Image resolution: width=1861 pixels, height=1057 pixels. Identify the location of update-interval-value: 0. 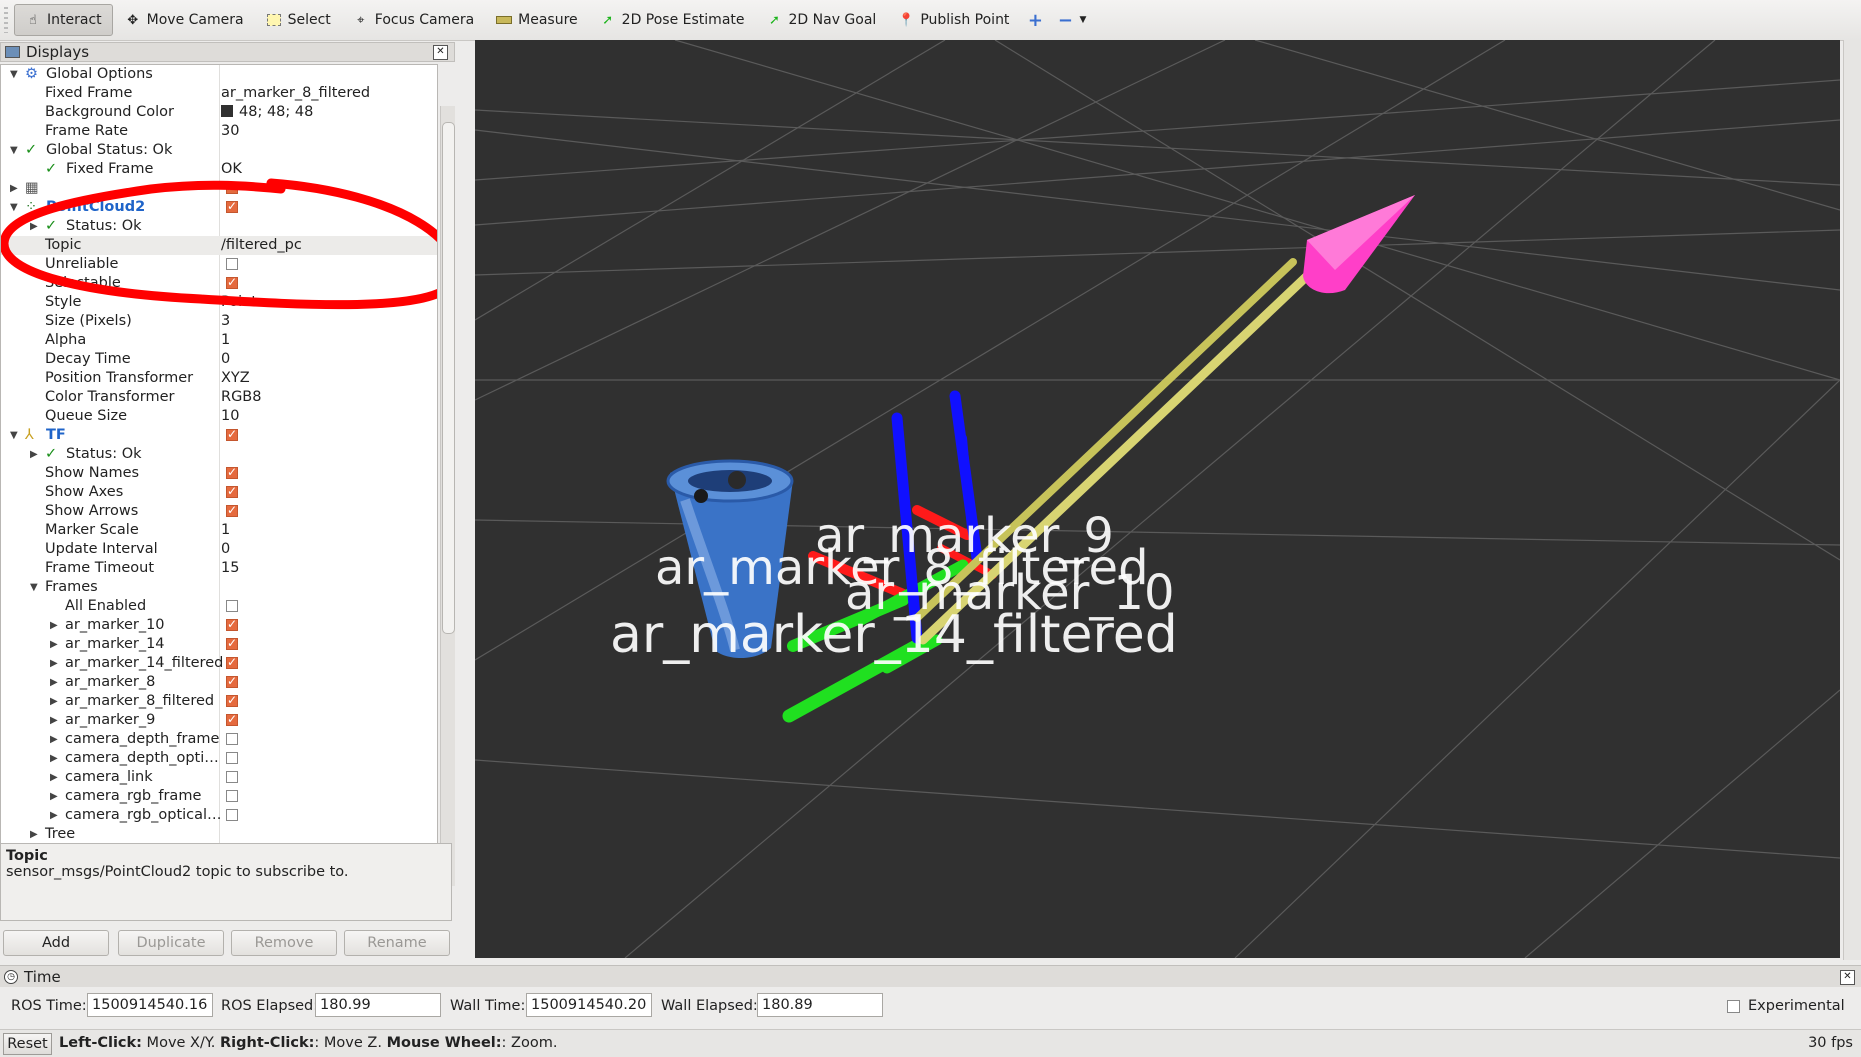
(225, 549).